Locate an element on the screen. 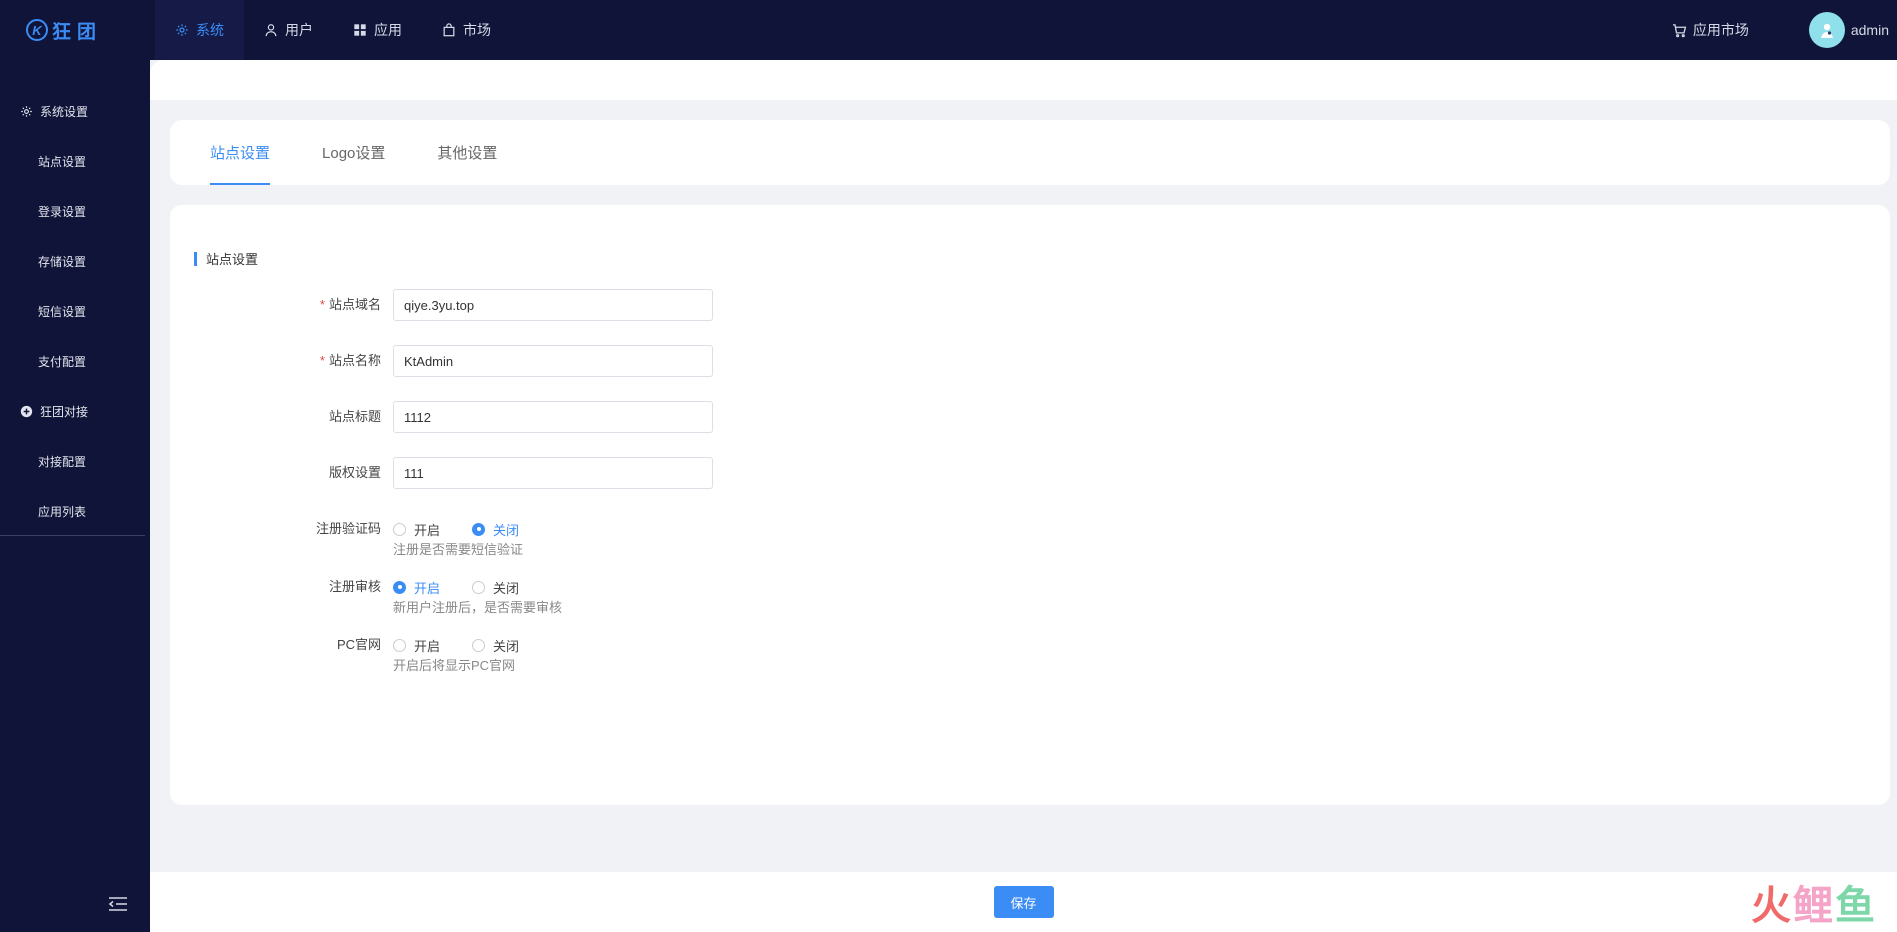 This screenshot has height=932, width=1897. brand-logo: K 狂团 is located at coordinates (77, 30).